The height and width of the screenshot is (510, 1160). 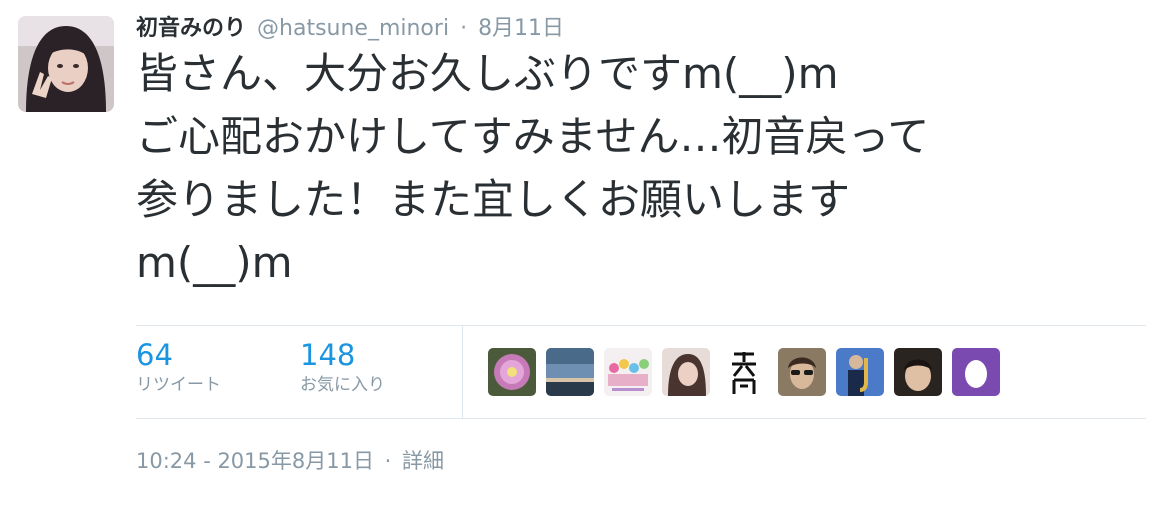 What do you see at coordinates (493, 199) in the screenshot?
I see `tweet-text-line: 参りました！また宜しくお願いします` at bounding box center [493, 199].